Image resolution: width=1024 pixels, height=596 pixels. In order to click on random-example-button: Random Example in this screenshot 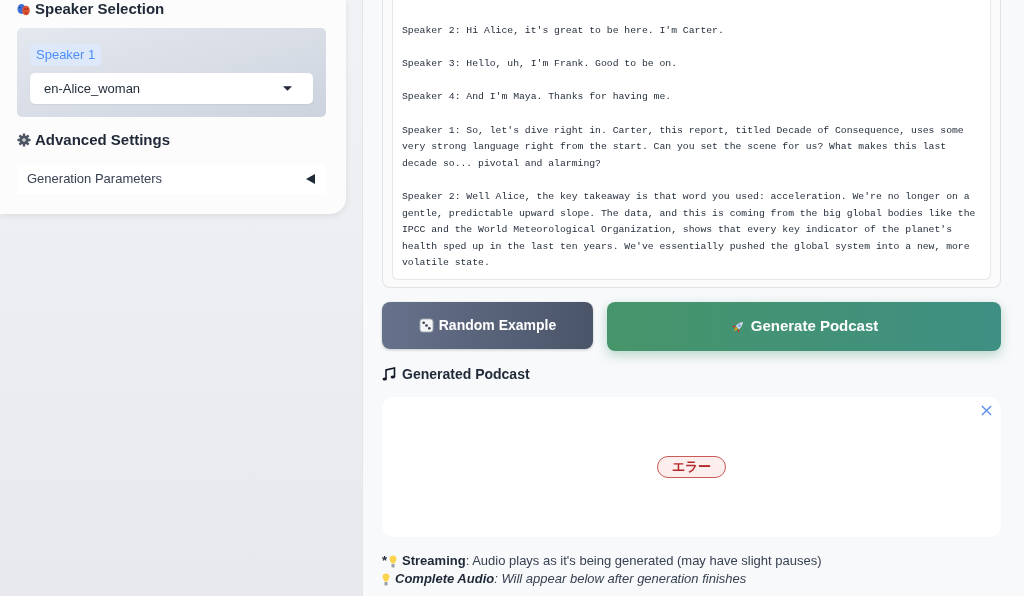, I will do `click(487, 325)`.